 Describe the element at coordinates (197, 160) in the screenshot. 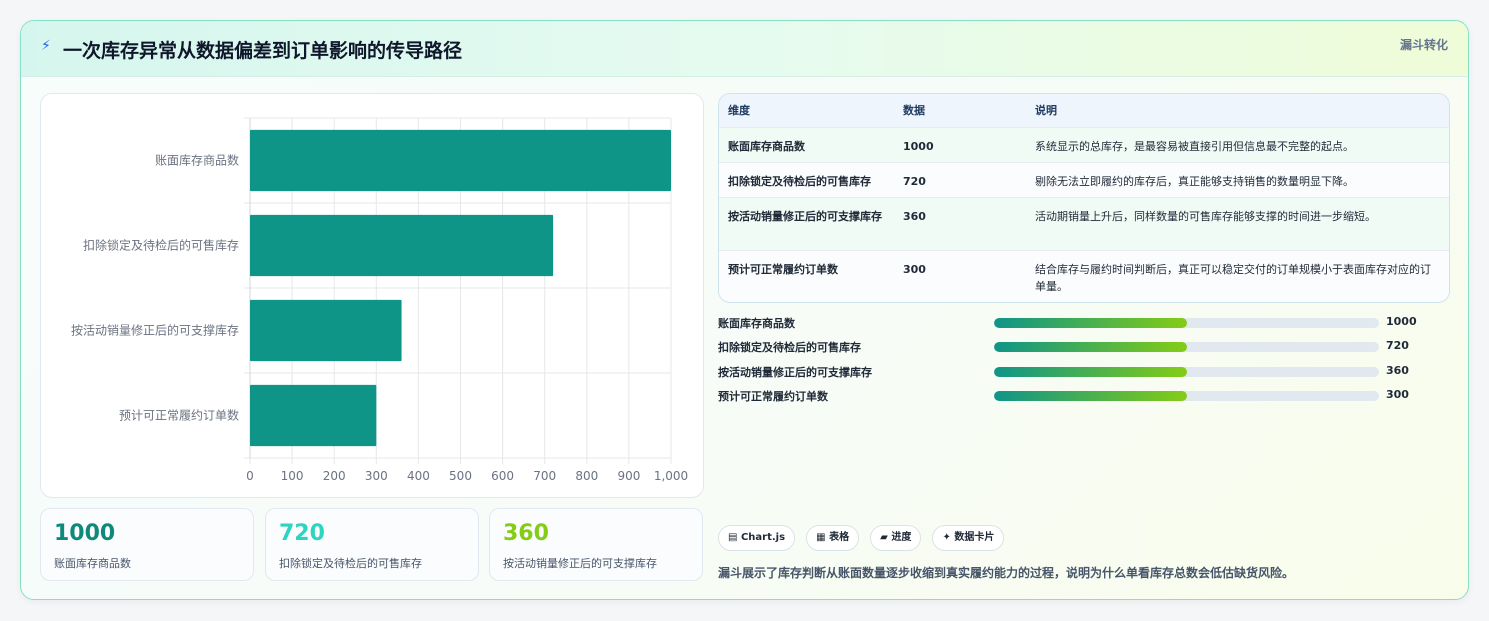

I see `y-tick-label: 账面库存商品数` at that location.